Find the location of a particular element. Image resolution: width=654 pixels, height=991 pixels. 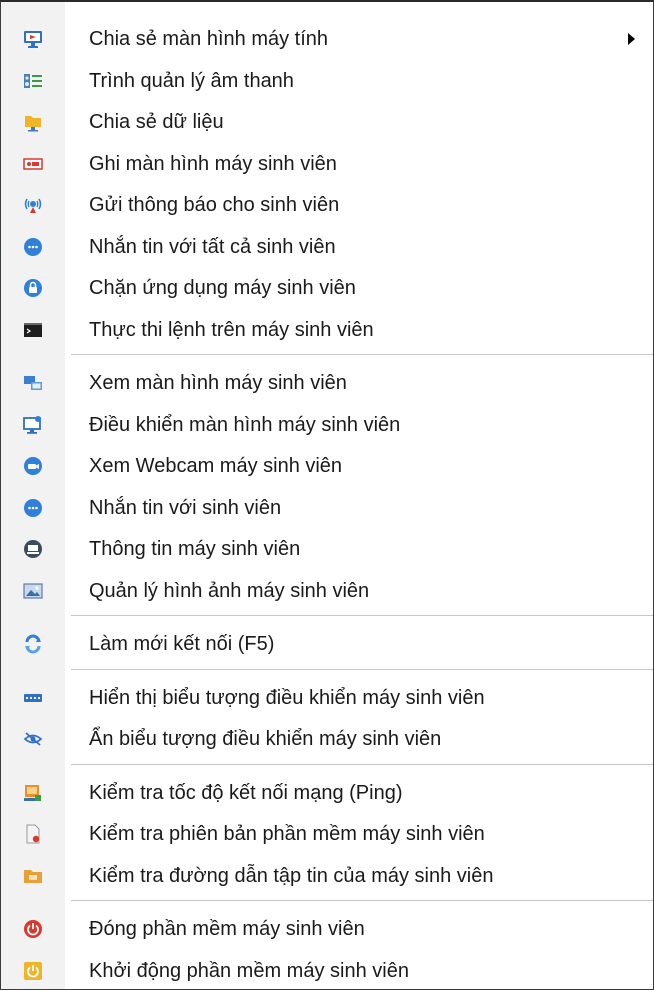

menu-item: Thực thi lệnh trên máy sinh viên is located at coordinates (327, 330).